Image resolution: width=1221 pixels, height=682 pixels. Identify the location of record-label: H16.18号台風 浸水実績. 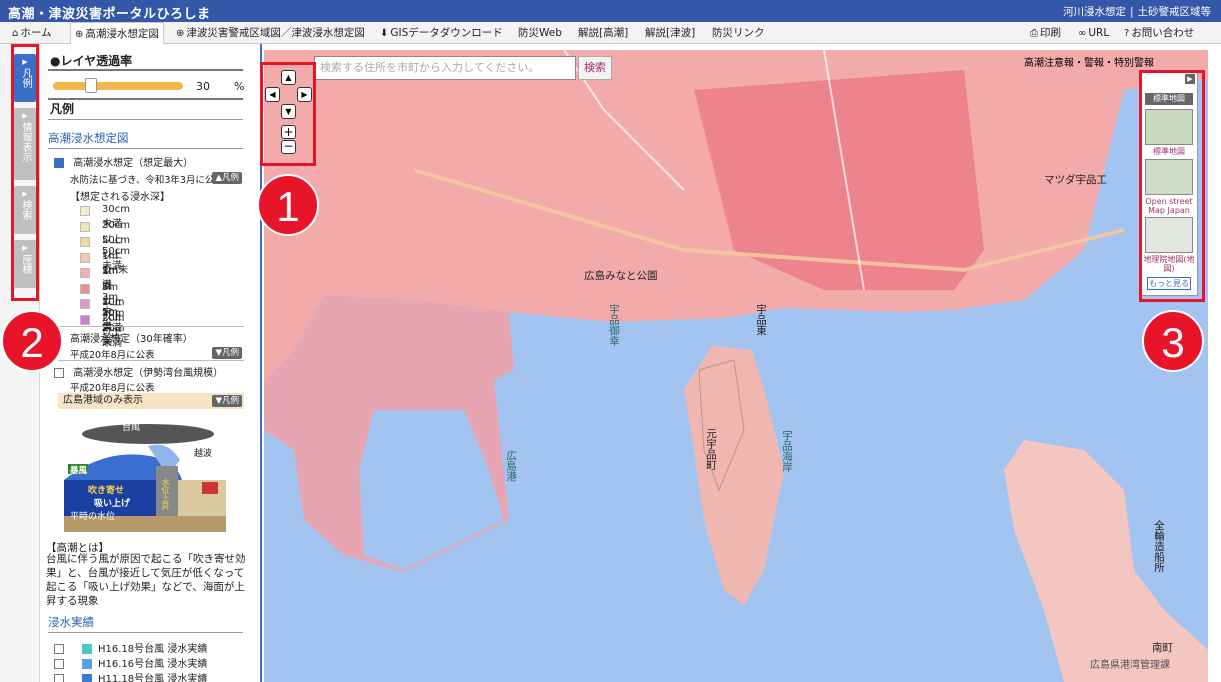
(153, 649).